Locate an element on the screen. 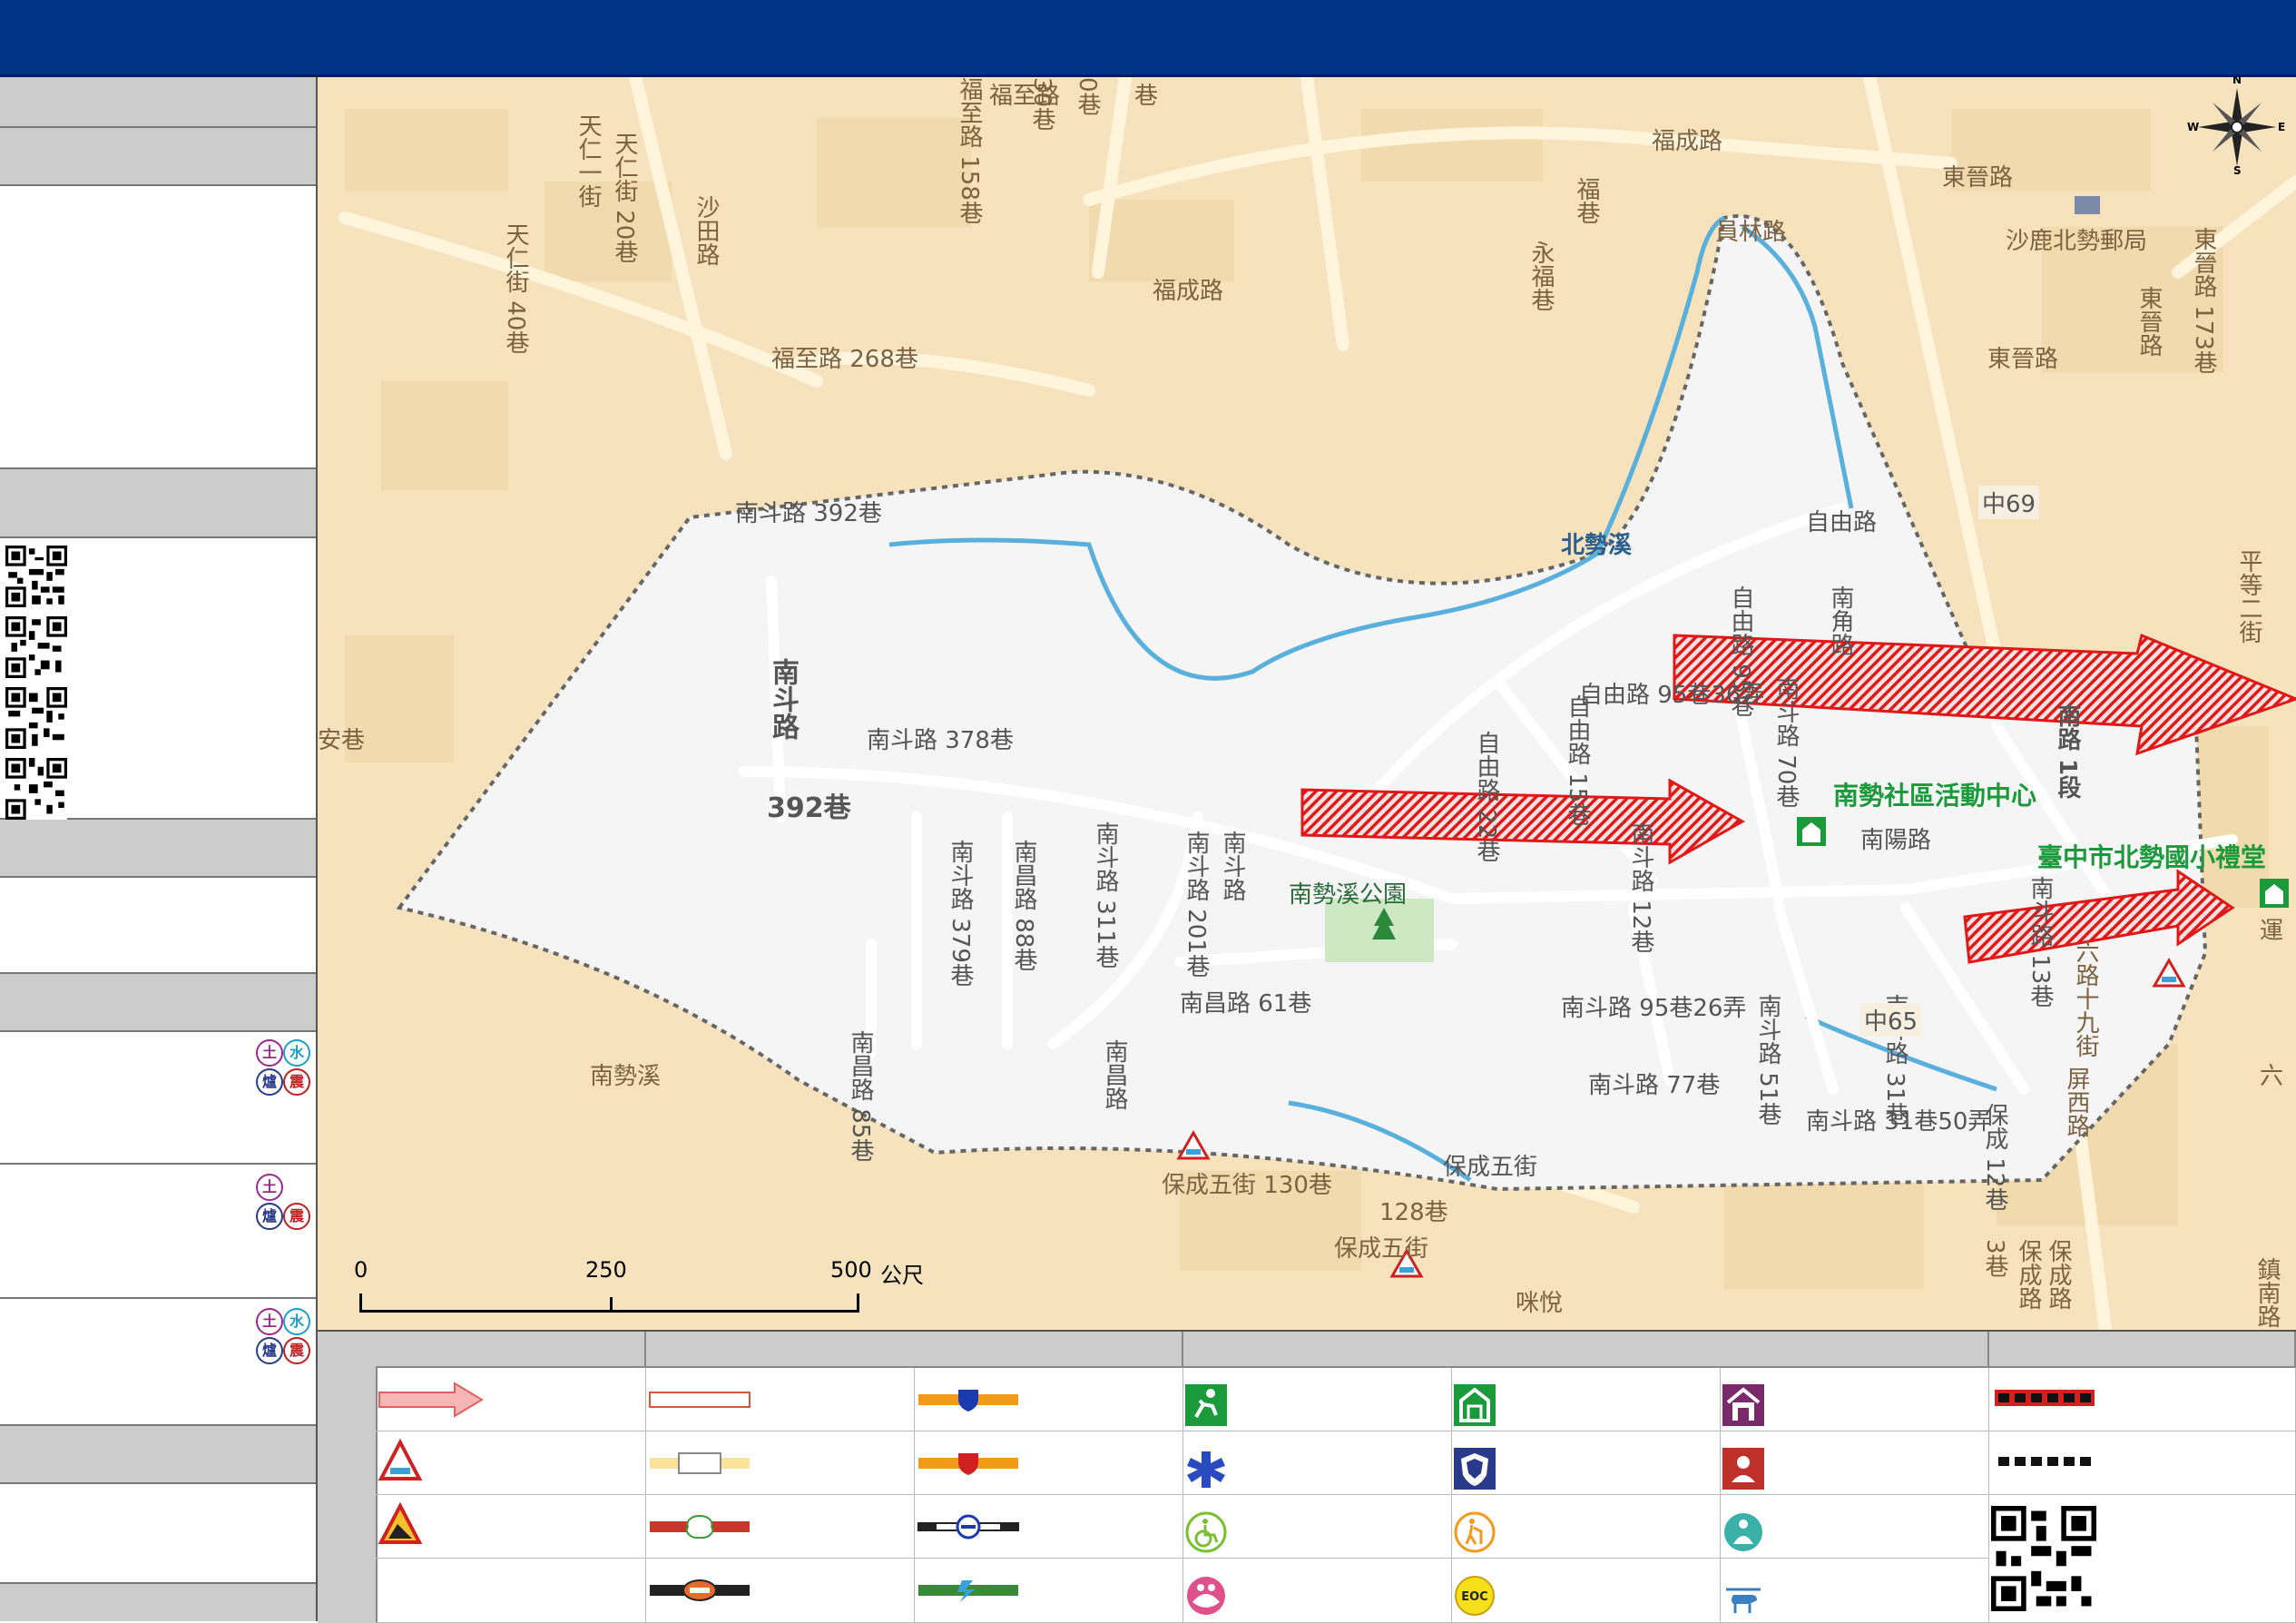  river-label: 北勢溪 is located at coordinates (1597, 545).